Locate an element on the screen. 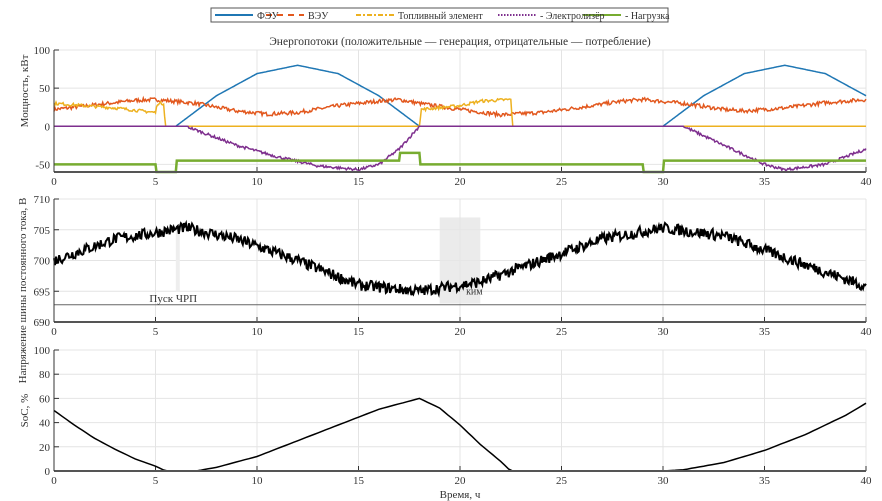 The height and width of the screenshot is (501, 882). legend-label: ВЭУ is located at coordinates (318, 16).